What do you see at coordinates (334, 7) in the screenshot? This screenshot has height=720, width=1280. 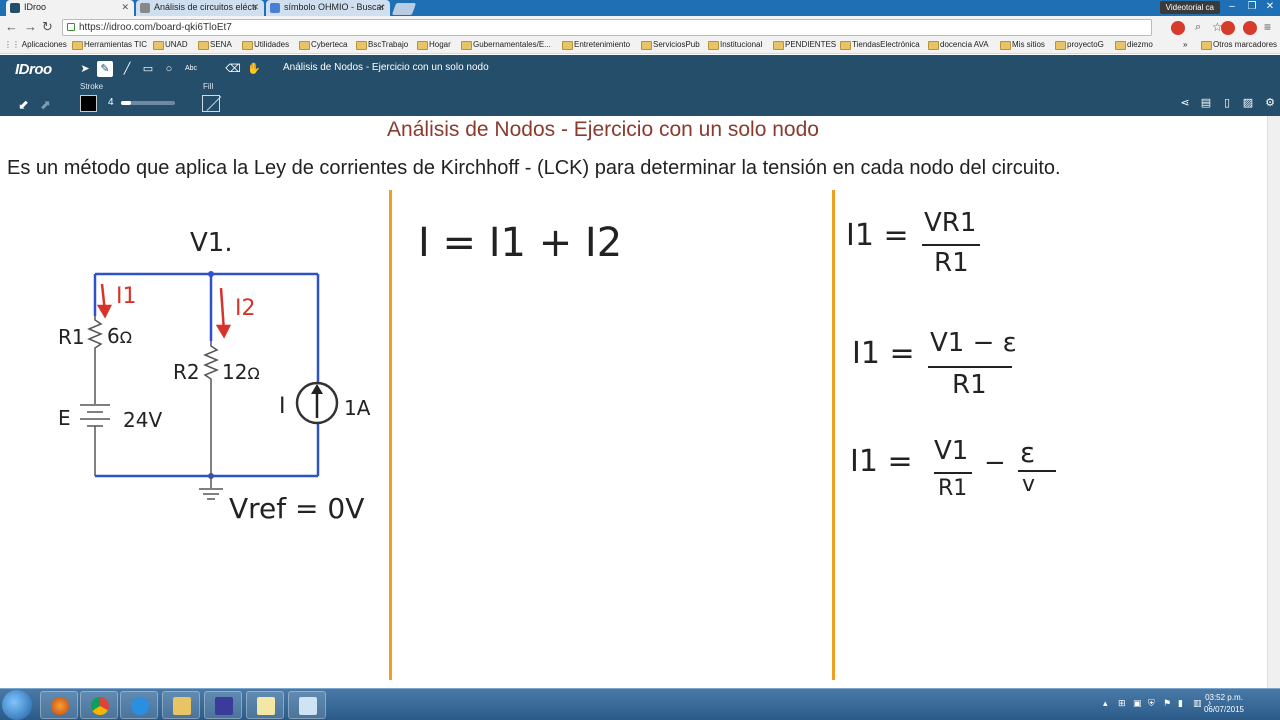 I see `tab-label: símbolo OHMIO - Buscar` at bounding box center [334, 7].